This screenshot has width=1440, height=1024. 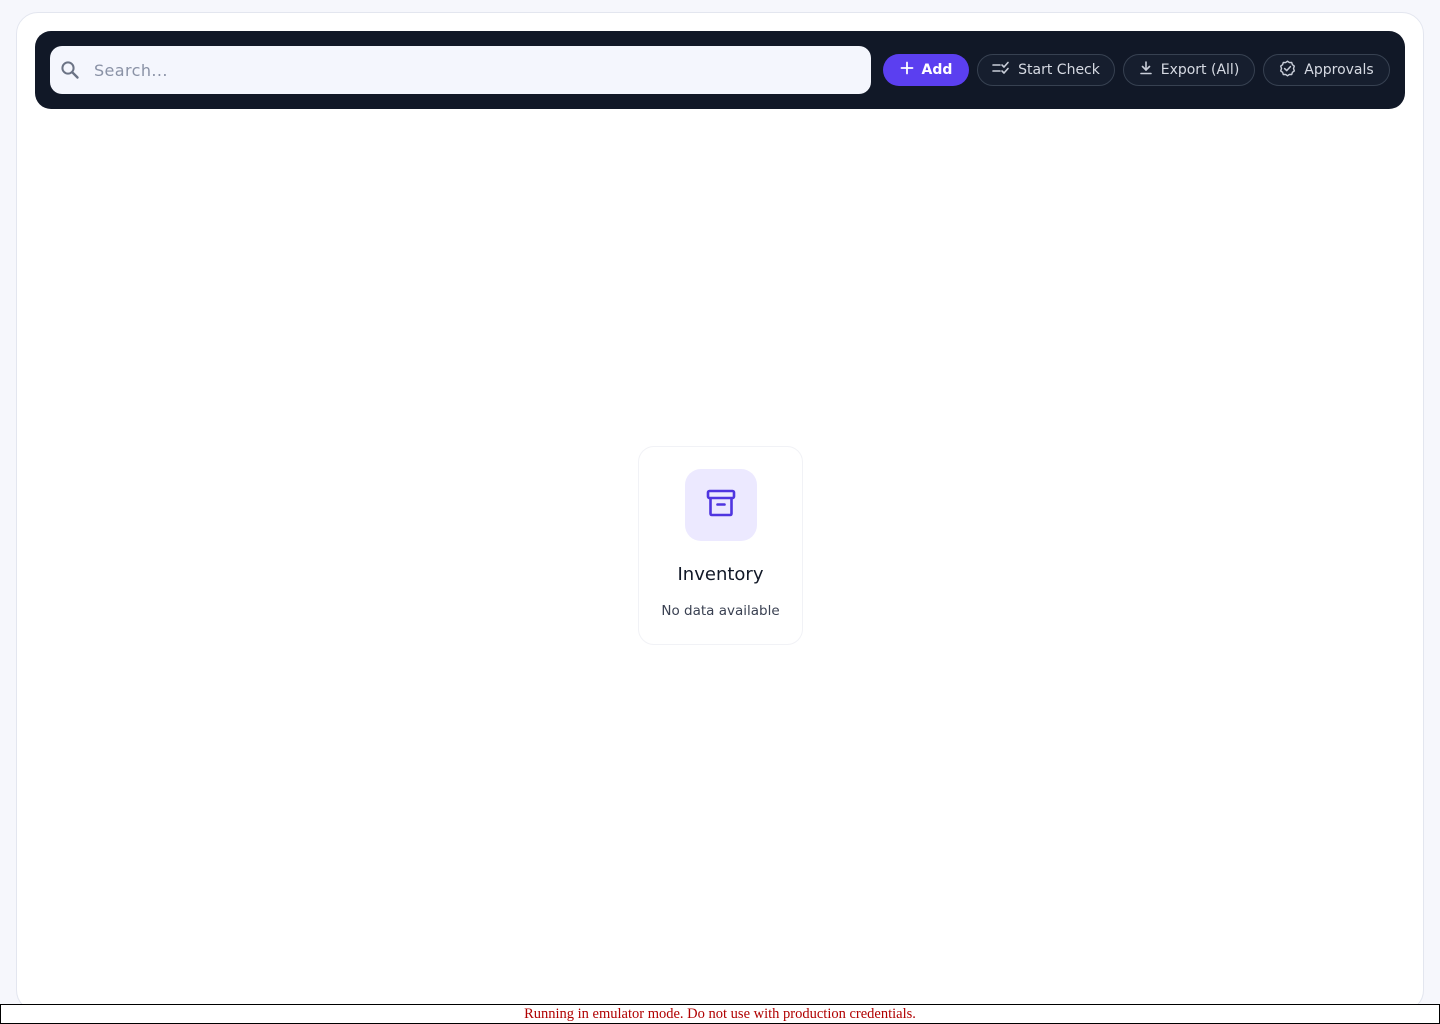 What do you see at coordinates (1200, 70) in the screenshot?
I see `export-all-button-label: Export (All)` at bounding box center [1200, 70].